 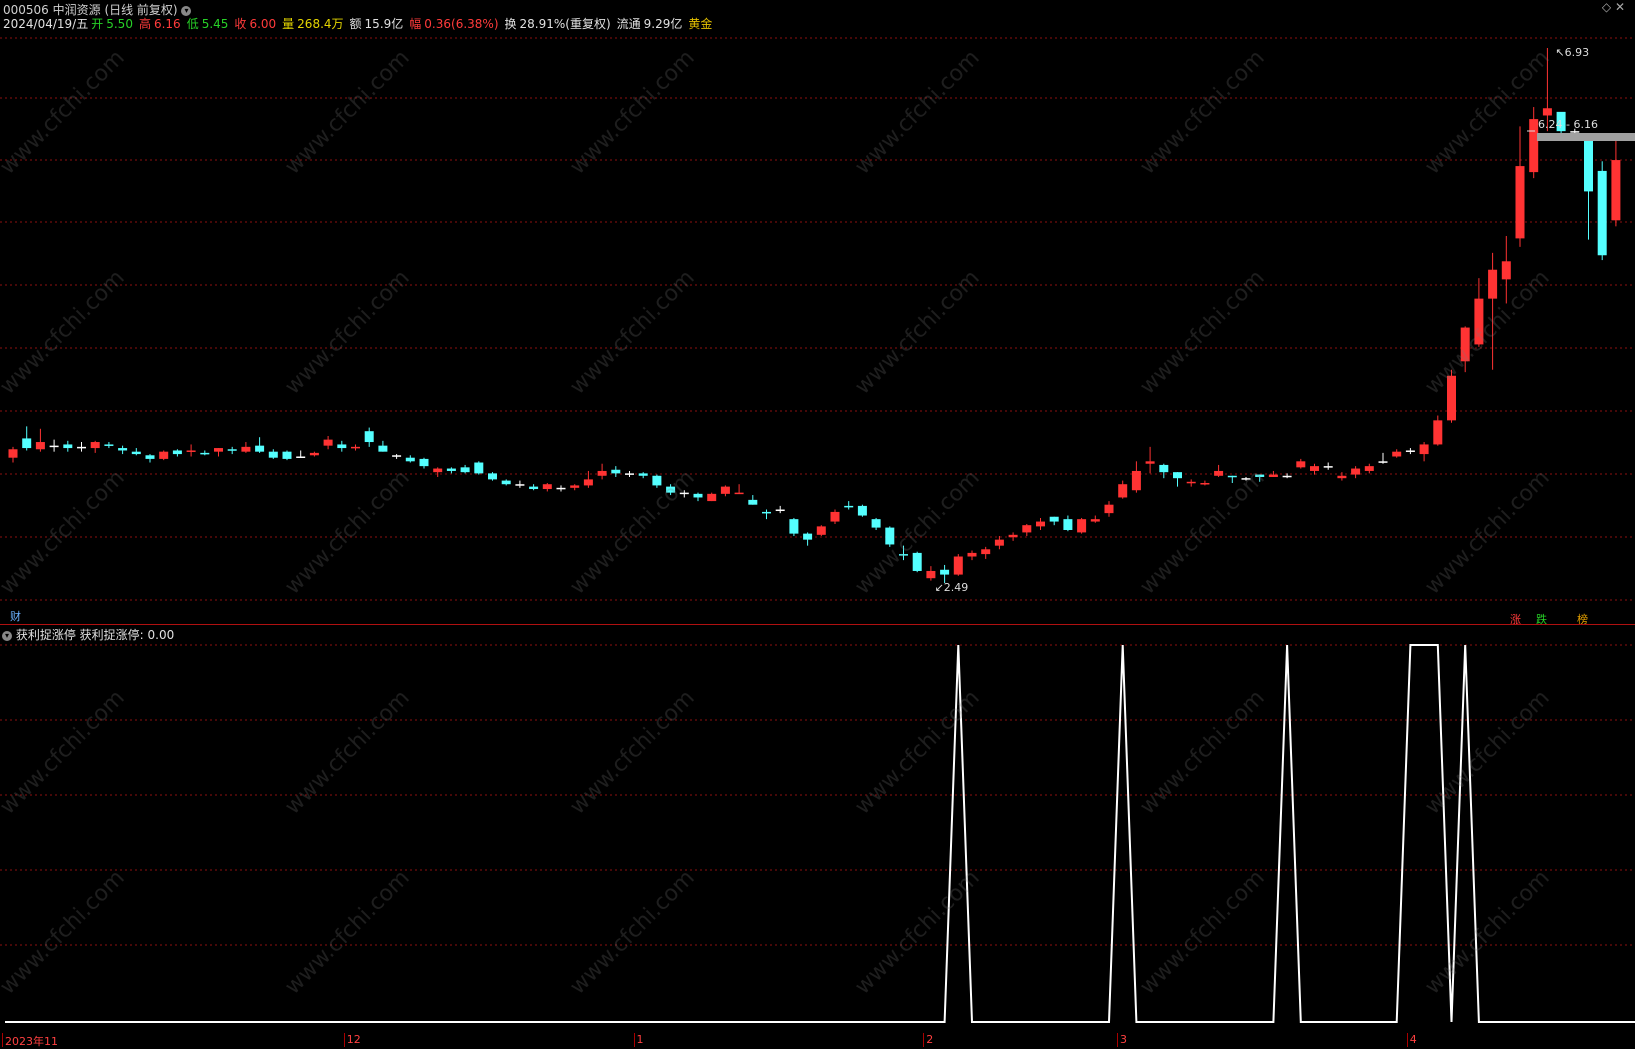 I want to click on finance-badge: 财, so click(x=15, y=616).